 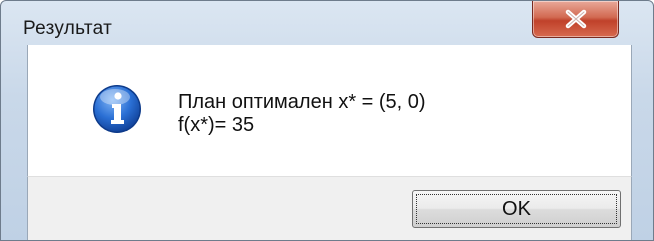 I want to click on close-button, so click(x=575, y=19).